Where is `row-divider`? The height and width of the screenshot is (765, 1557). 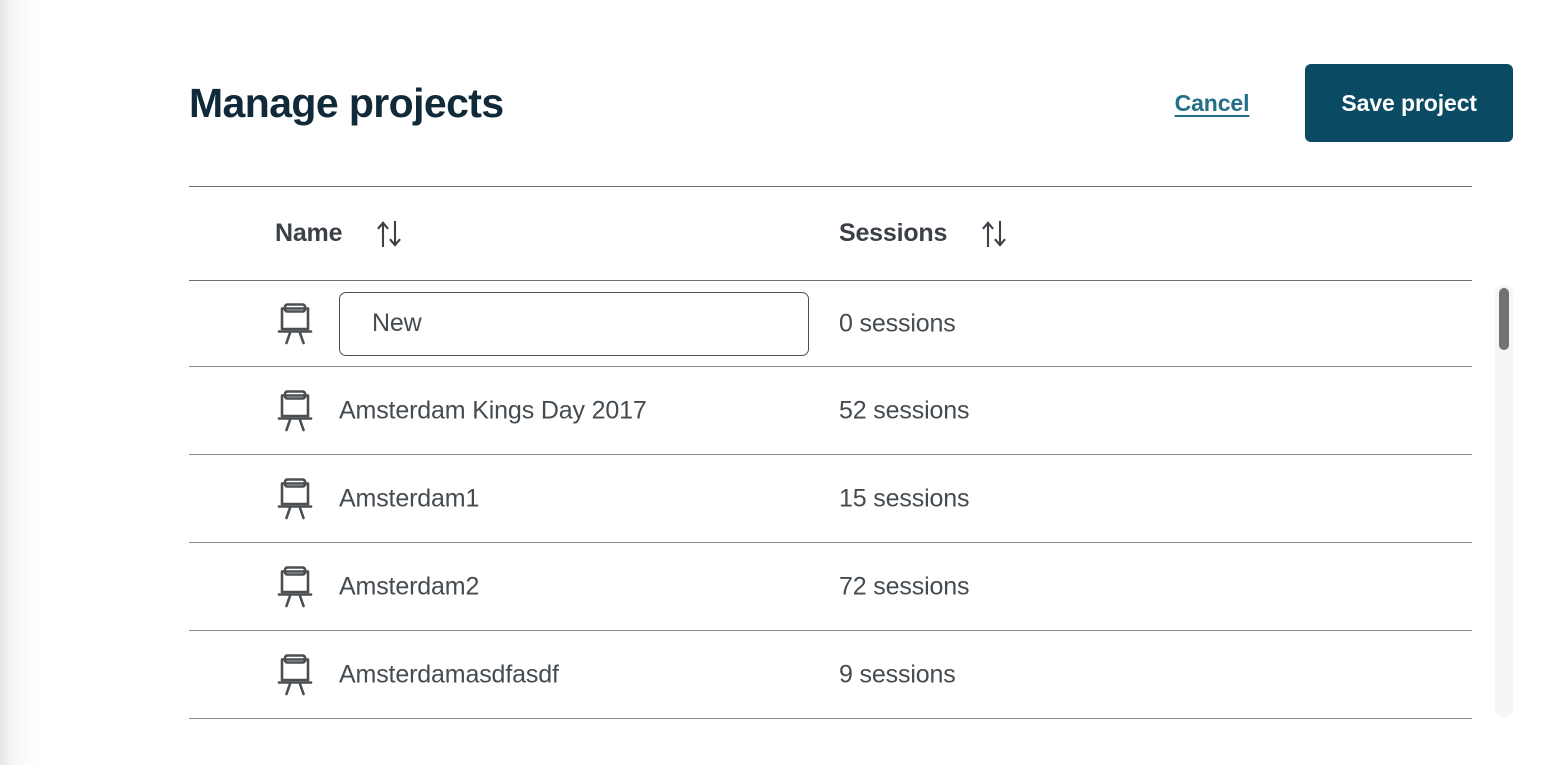
row-divider is located at coordinates (830, 718).